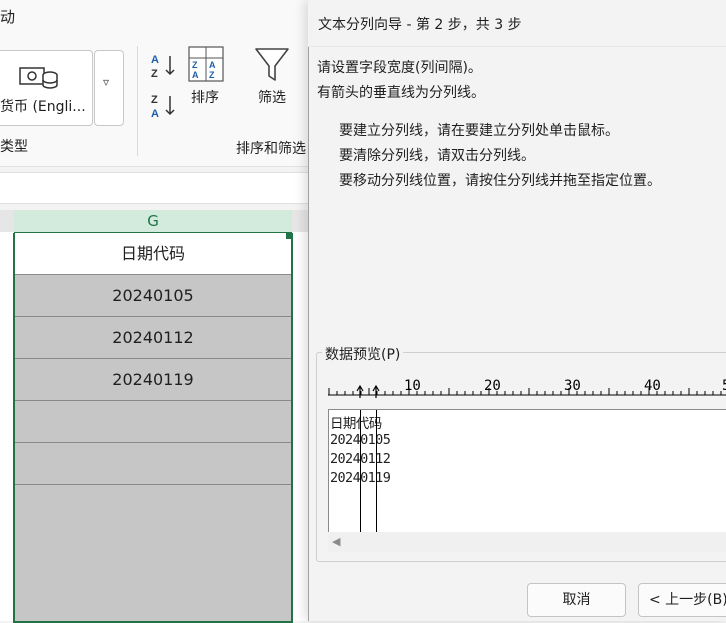 This screenshot has height=623, width=726. What do you see at coordinates (153, 296) in the screenshot?
I see `cell-row: 20240105` at bounding box center [153, 296].